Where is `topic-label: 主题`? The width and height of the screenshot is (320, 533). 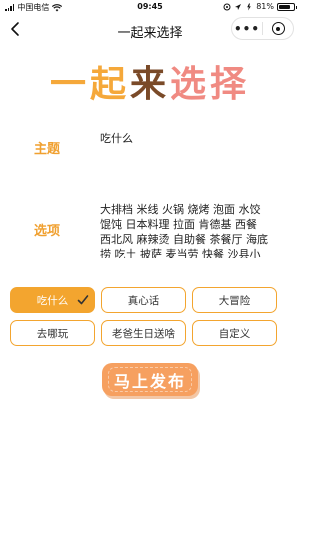 topic-label: 主题 is located at coordinates (47, 149).